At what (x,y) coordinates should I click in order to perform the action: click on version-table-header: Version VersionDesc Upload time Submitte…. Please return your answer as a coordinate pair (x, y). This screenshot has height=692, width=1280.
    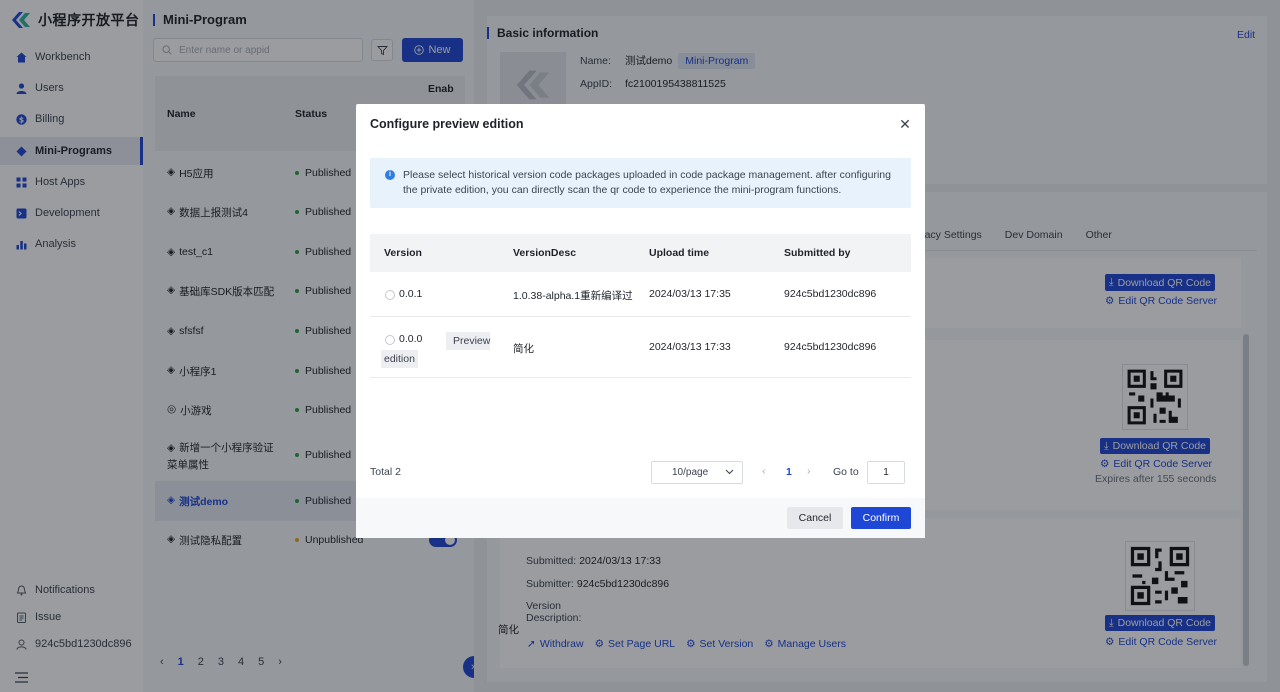
    Looking at the image, I should click on (640, 253).